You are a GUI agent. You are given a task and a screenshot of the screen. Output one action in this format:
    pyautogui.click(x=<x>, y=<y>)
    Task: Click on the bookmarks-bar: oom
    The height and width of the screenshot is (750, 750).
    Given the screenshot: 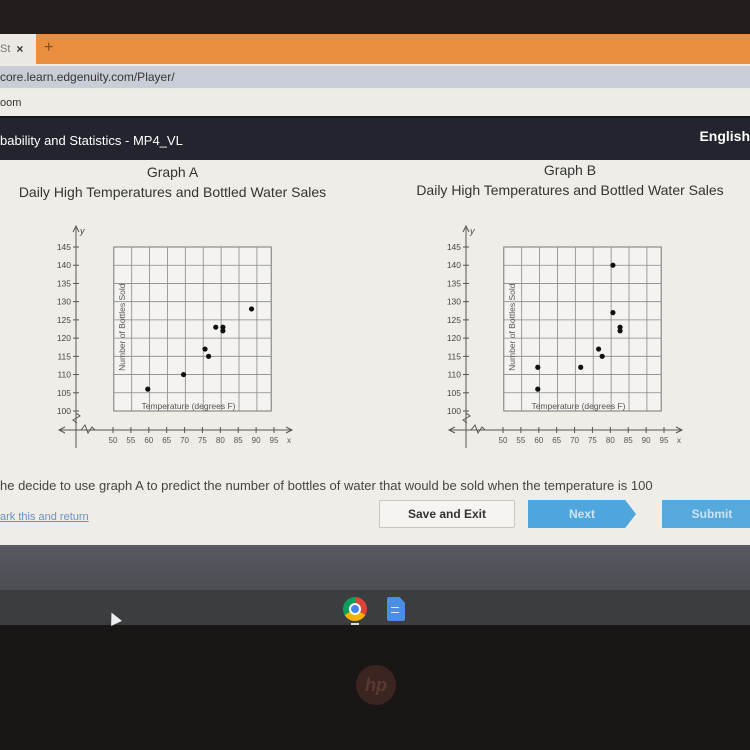 What is the action you would take?
    pyautogui.click(x=375, y=104)
    